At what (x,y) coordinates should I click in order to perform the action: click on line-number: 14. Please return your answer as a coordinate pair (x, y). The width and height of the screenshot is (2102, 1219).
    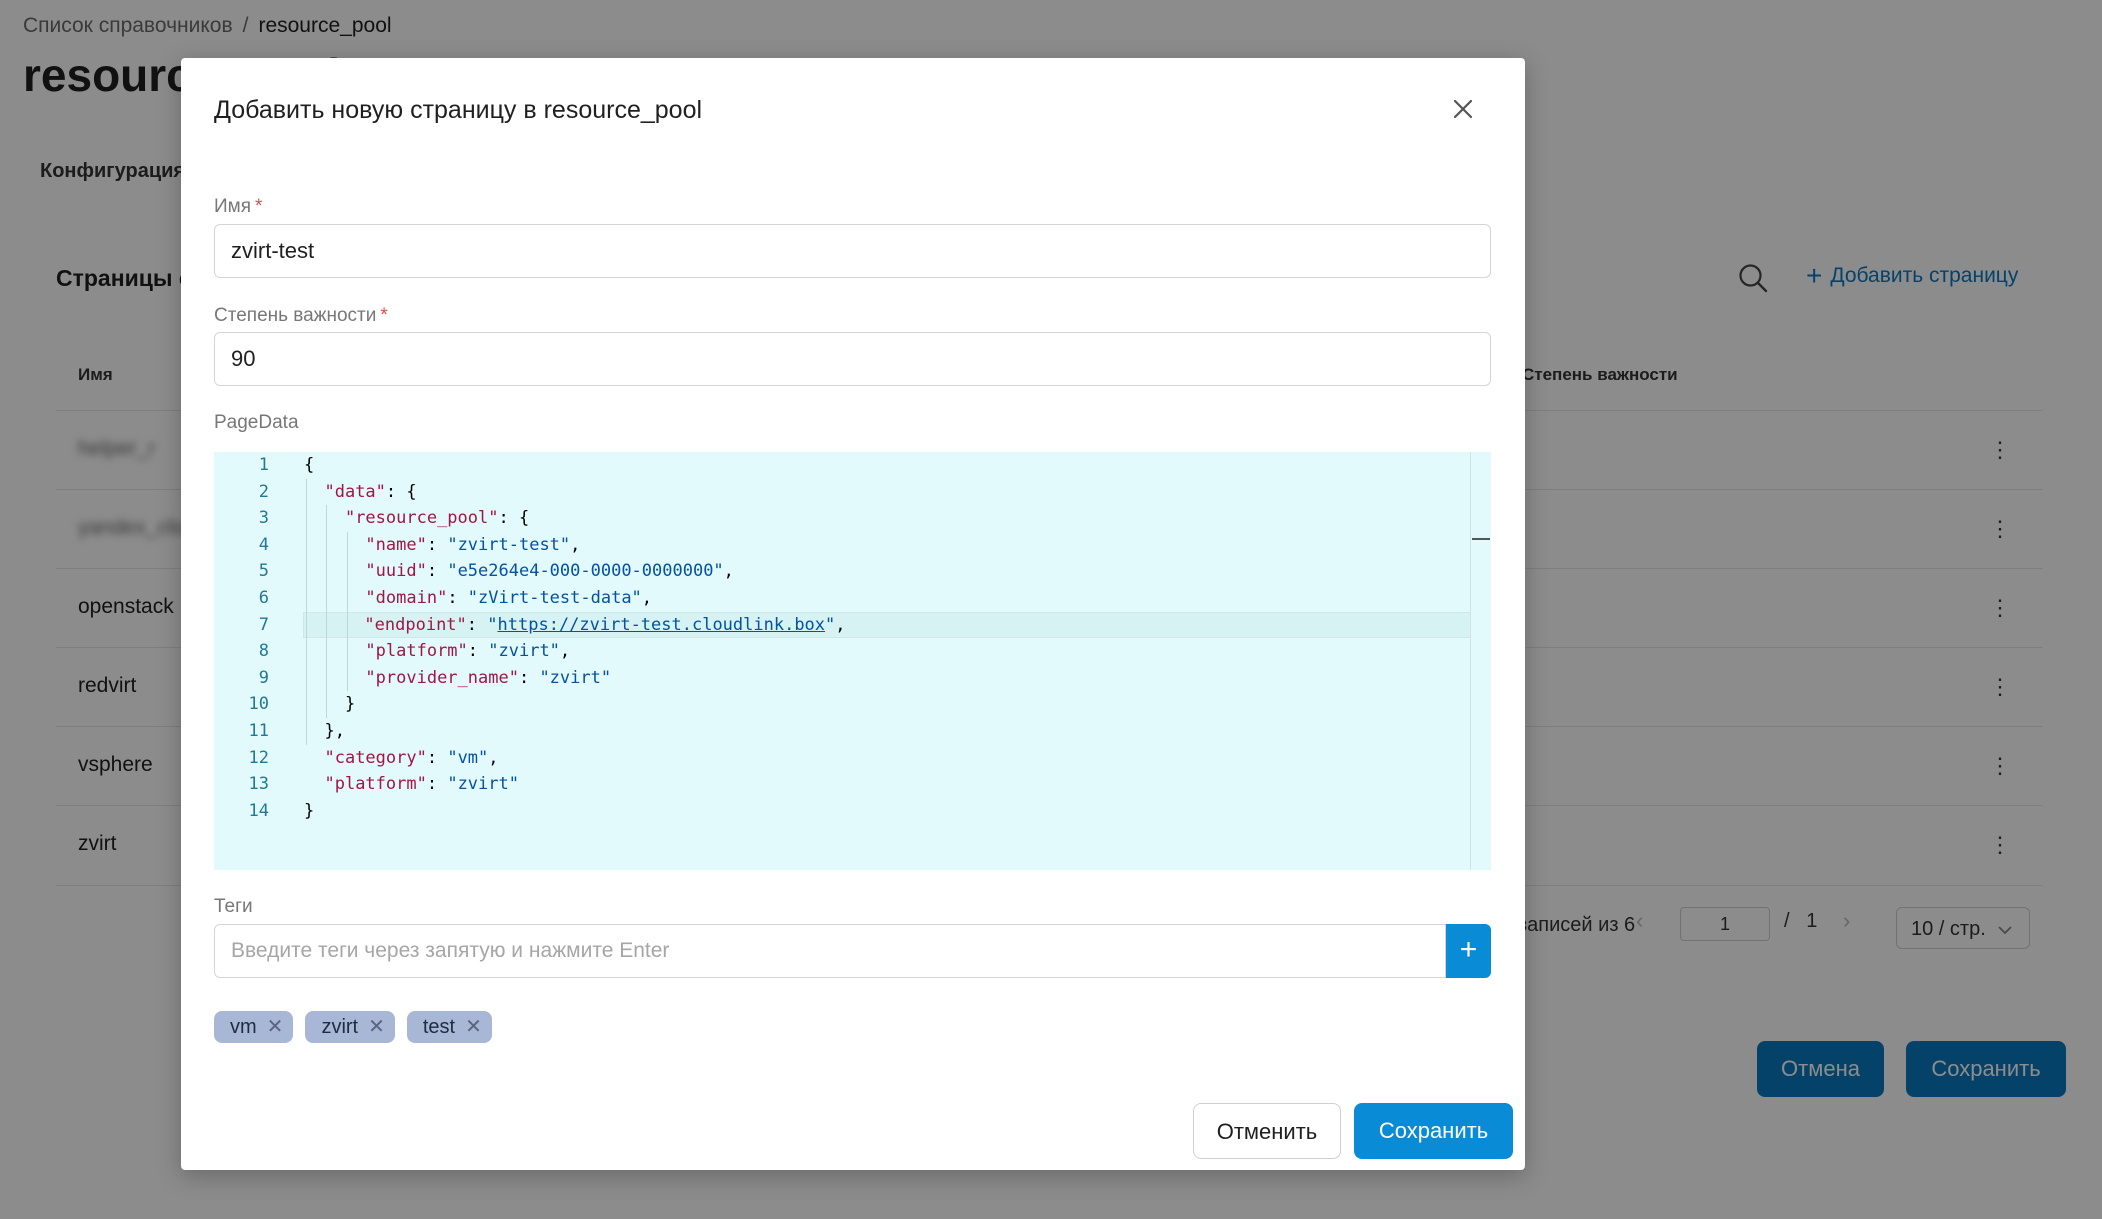
    Looking at the image, I should click on (258, 810).